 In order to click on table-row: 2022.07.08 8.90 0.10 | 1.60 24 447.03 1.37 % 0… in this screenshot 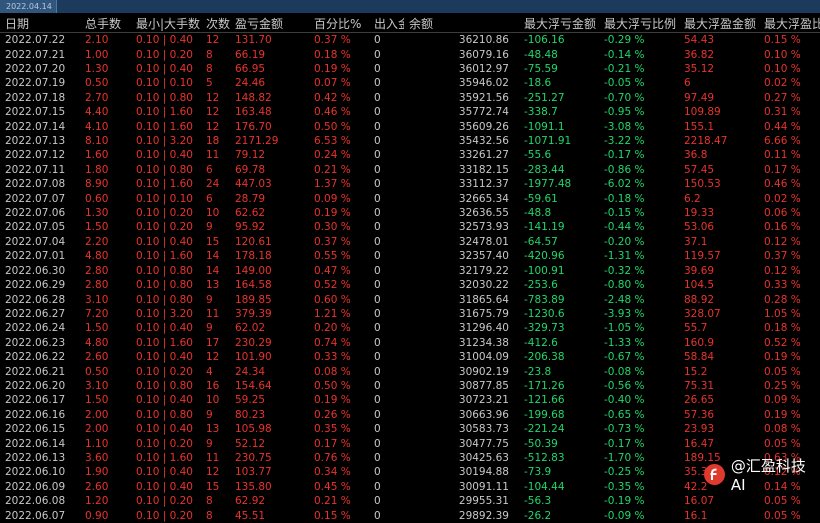, I will do `click(410, 184)`.